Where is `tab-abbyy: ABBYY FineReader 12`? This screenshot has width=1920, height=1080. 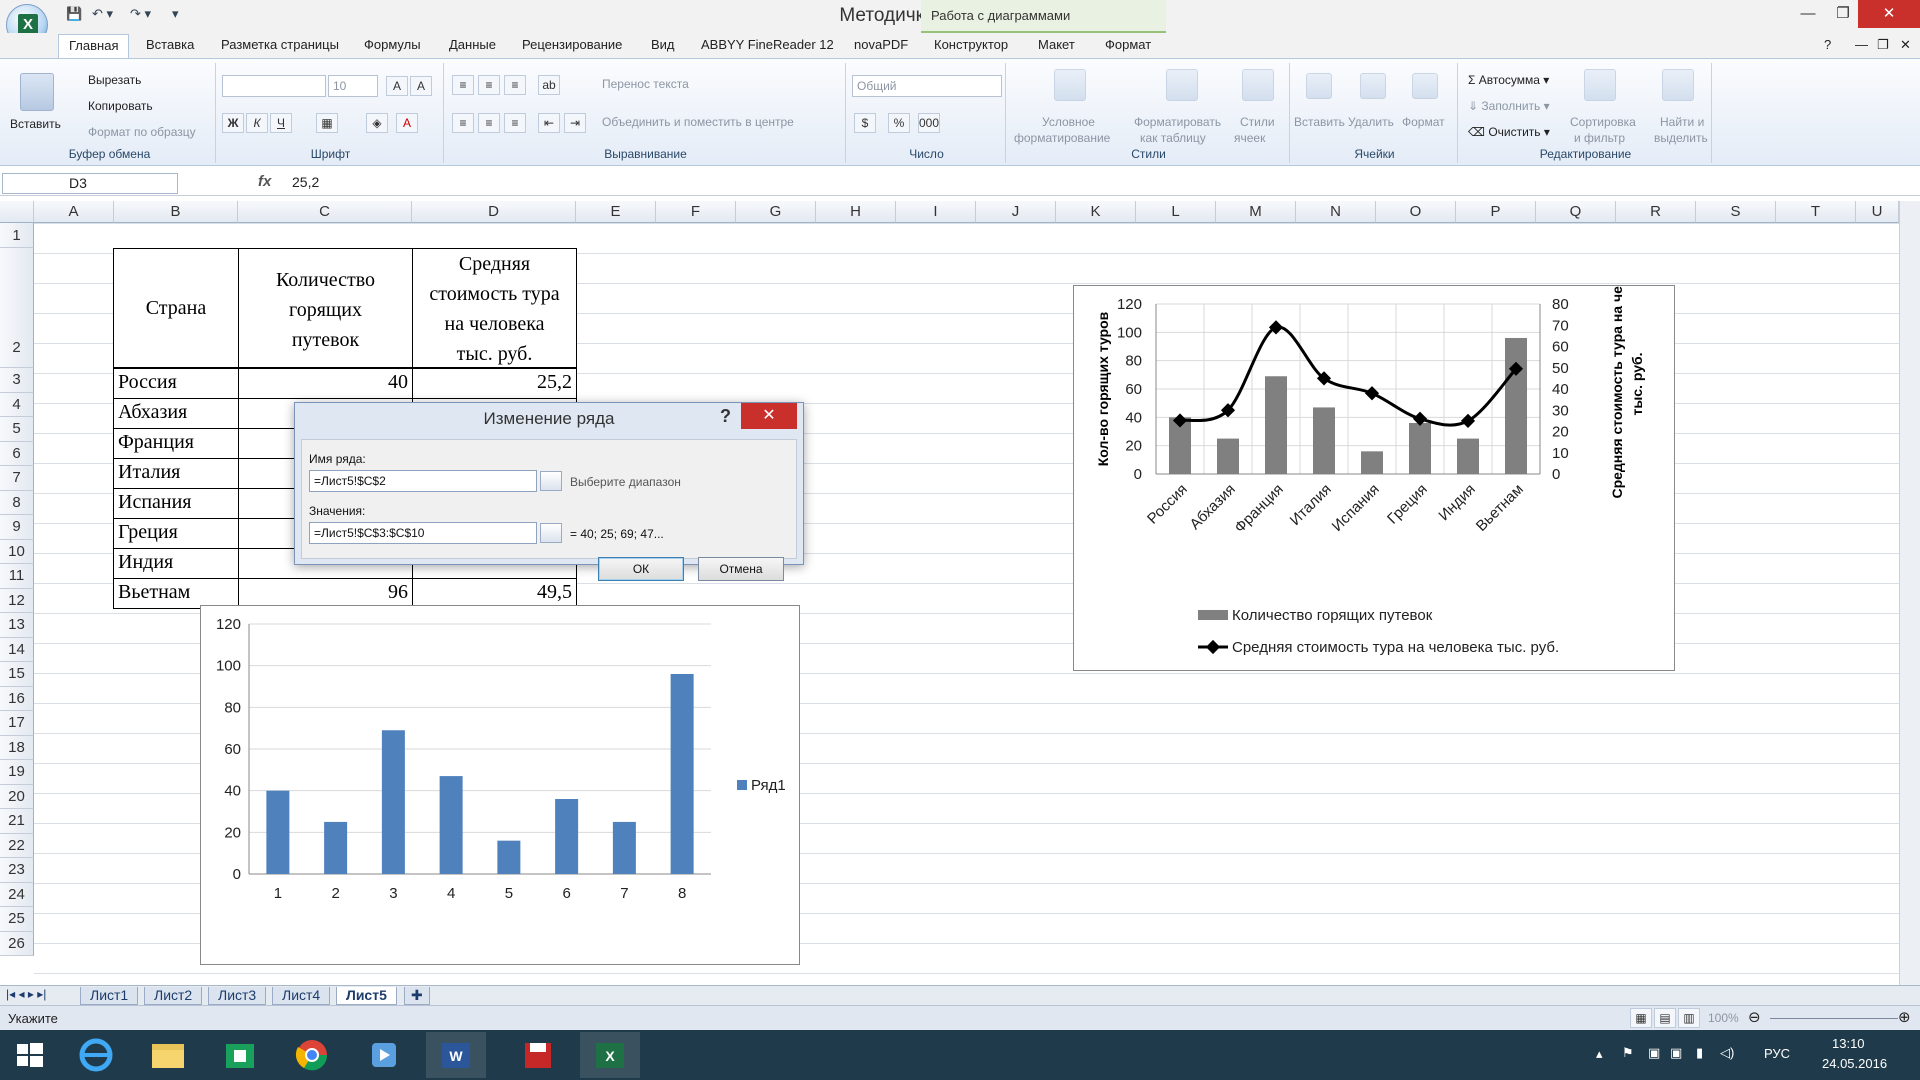 tab-abbyy: ABBYY FineReader 12 is located at coordinates (767, 44).